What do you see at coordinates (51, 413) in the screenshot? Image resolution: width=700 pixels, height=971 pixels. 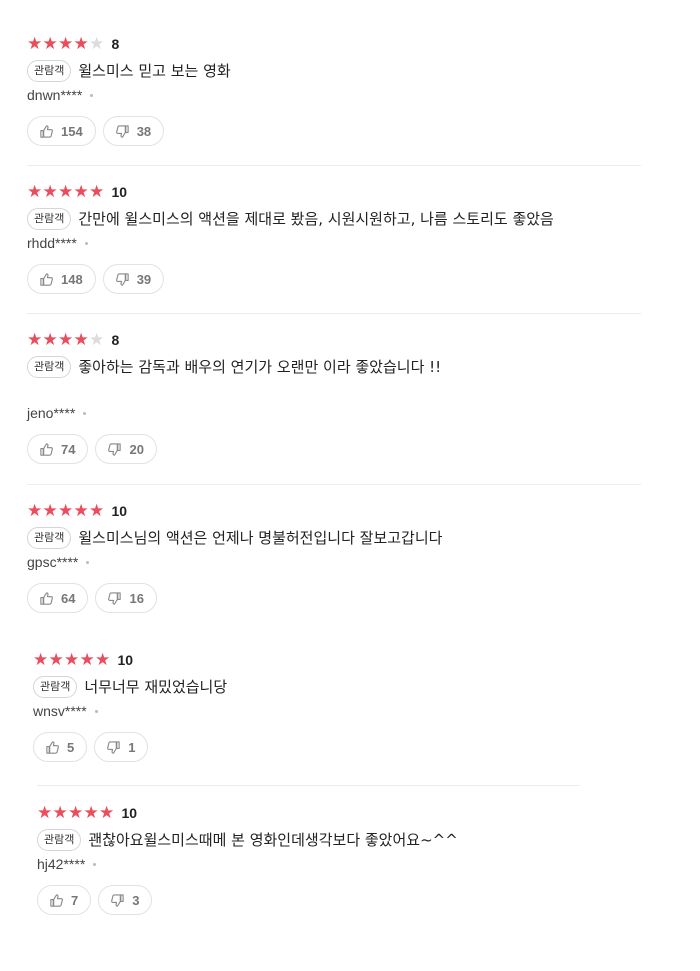 I see `author-id: jeno****` at bounding box center [51, 413].